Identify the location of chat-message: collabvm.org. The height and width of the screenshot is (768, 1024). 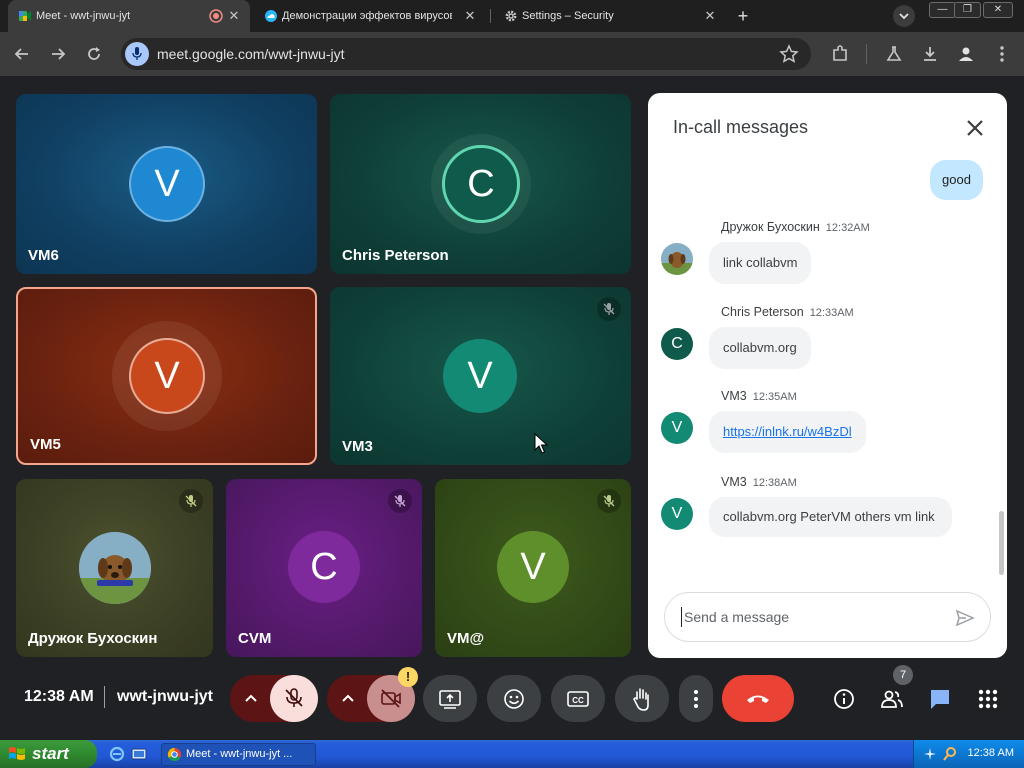
(760, 348).